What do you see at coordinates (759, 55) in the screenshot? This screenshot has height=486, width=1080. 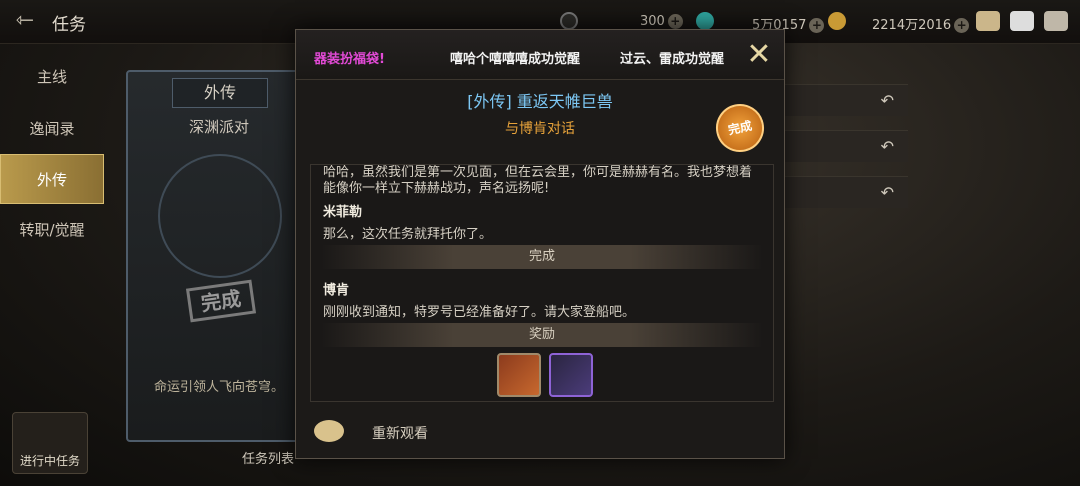 I see `close-icon: ✕` at bounding box center [759, 55].